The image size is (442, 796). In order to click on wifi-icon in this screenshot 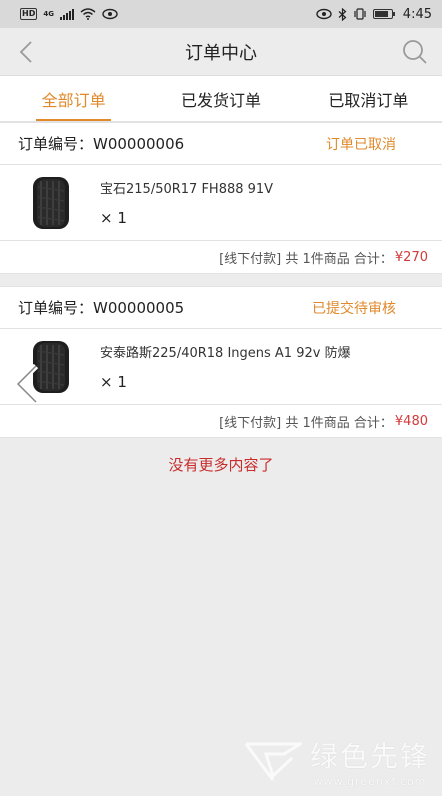, I will do `click(88, 14)`.